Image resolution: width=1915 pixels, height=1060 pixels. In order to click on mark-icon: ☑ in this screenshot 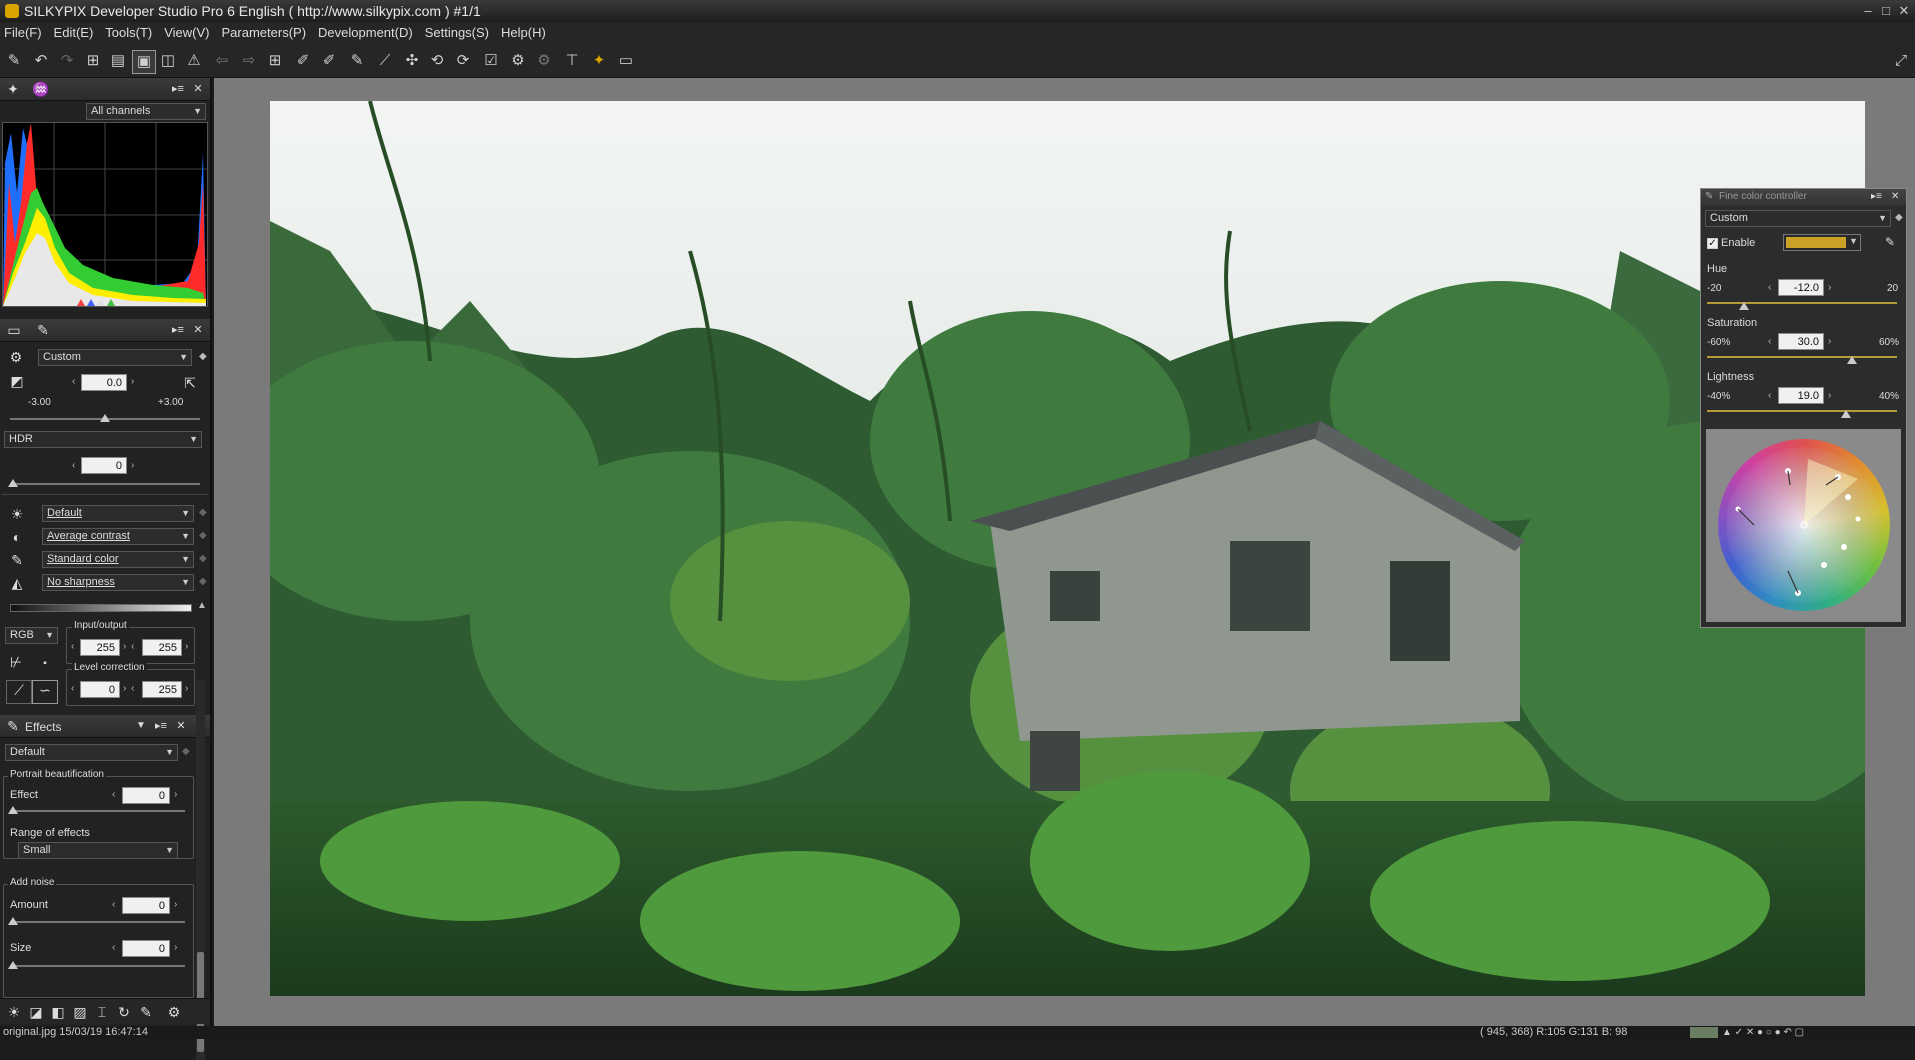, I will do `click(491, 61)`.